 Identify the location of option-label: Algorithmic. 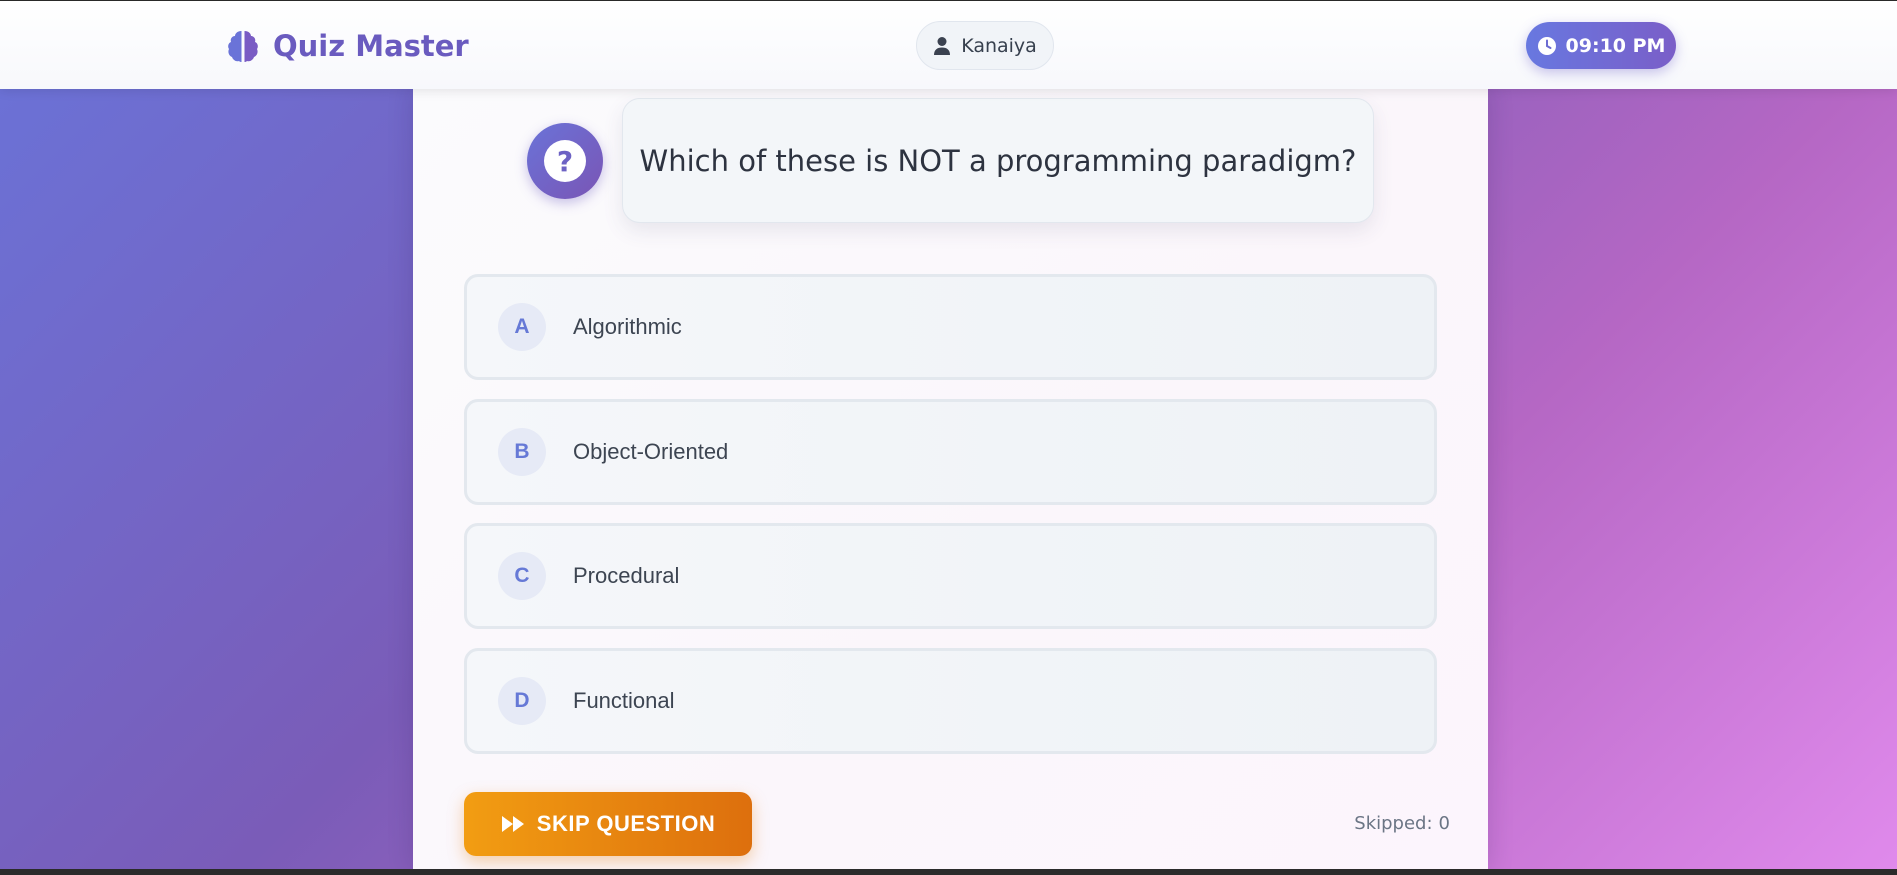
(627, 326).